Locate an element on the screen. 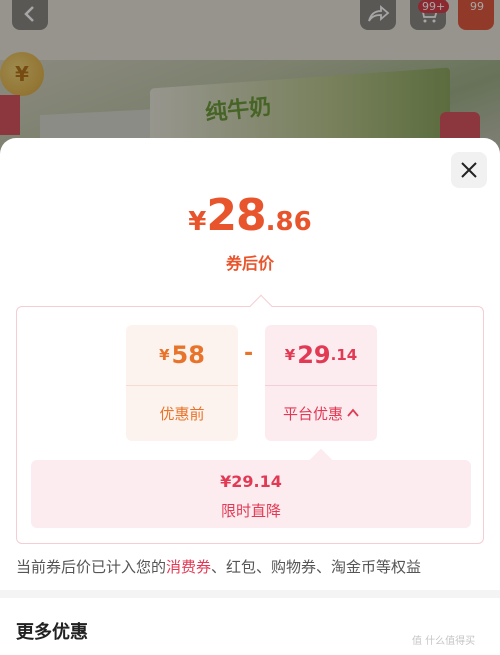  final-price: ¥28.86 is located at coordinates (250, 215).